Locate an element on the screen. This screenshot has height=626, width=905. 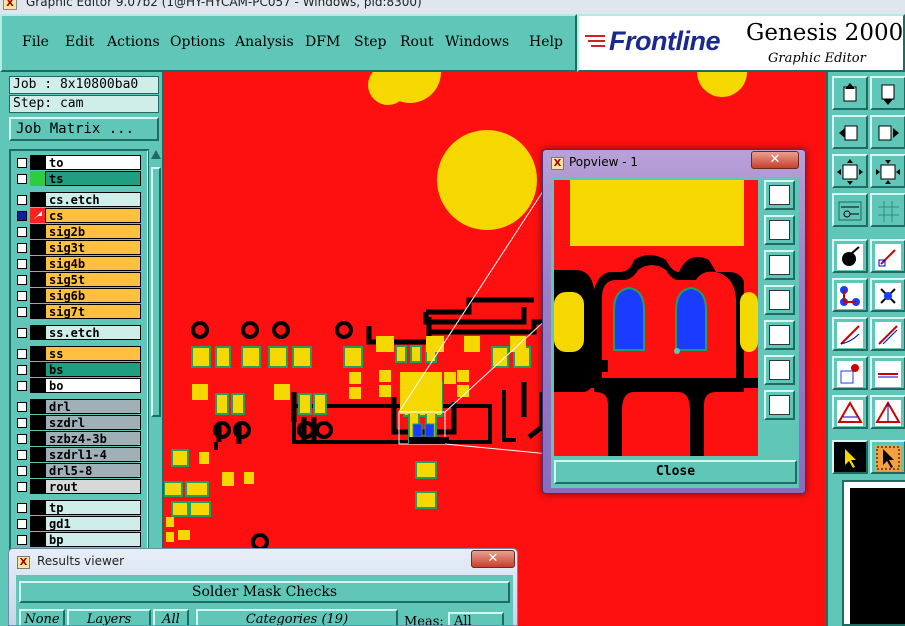
layer-row: to is located at coordinates (79, 162).